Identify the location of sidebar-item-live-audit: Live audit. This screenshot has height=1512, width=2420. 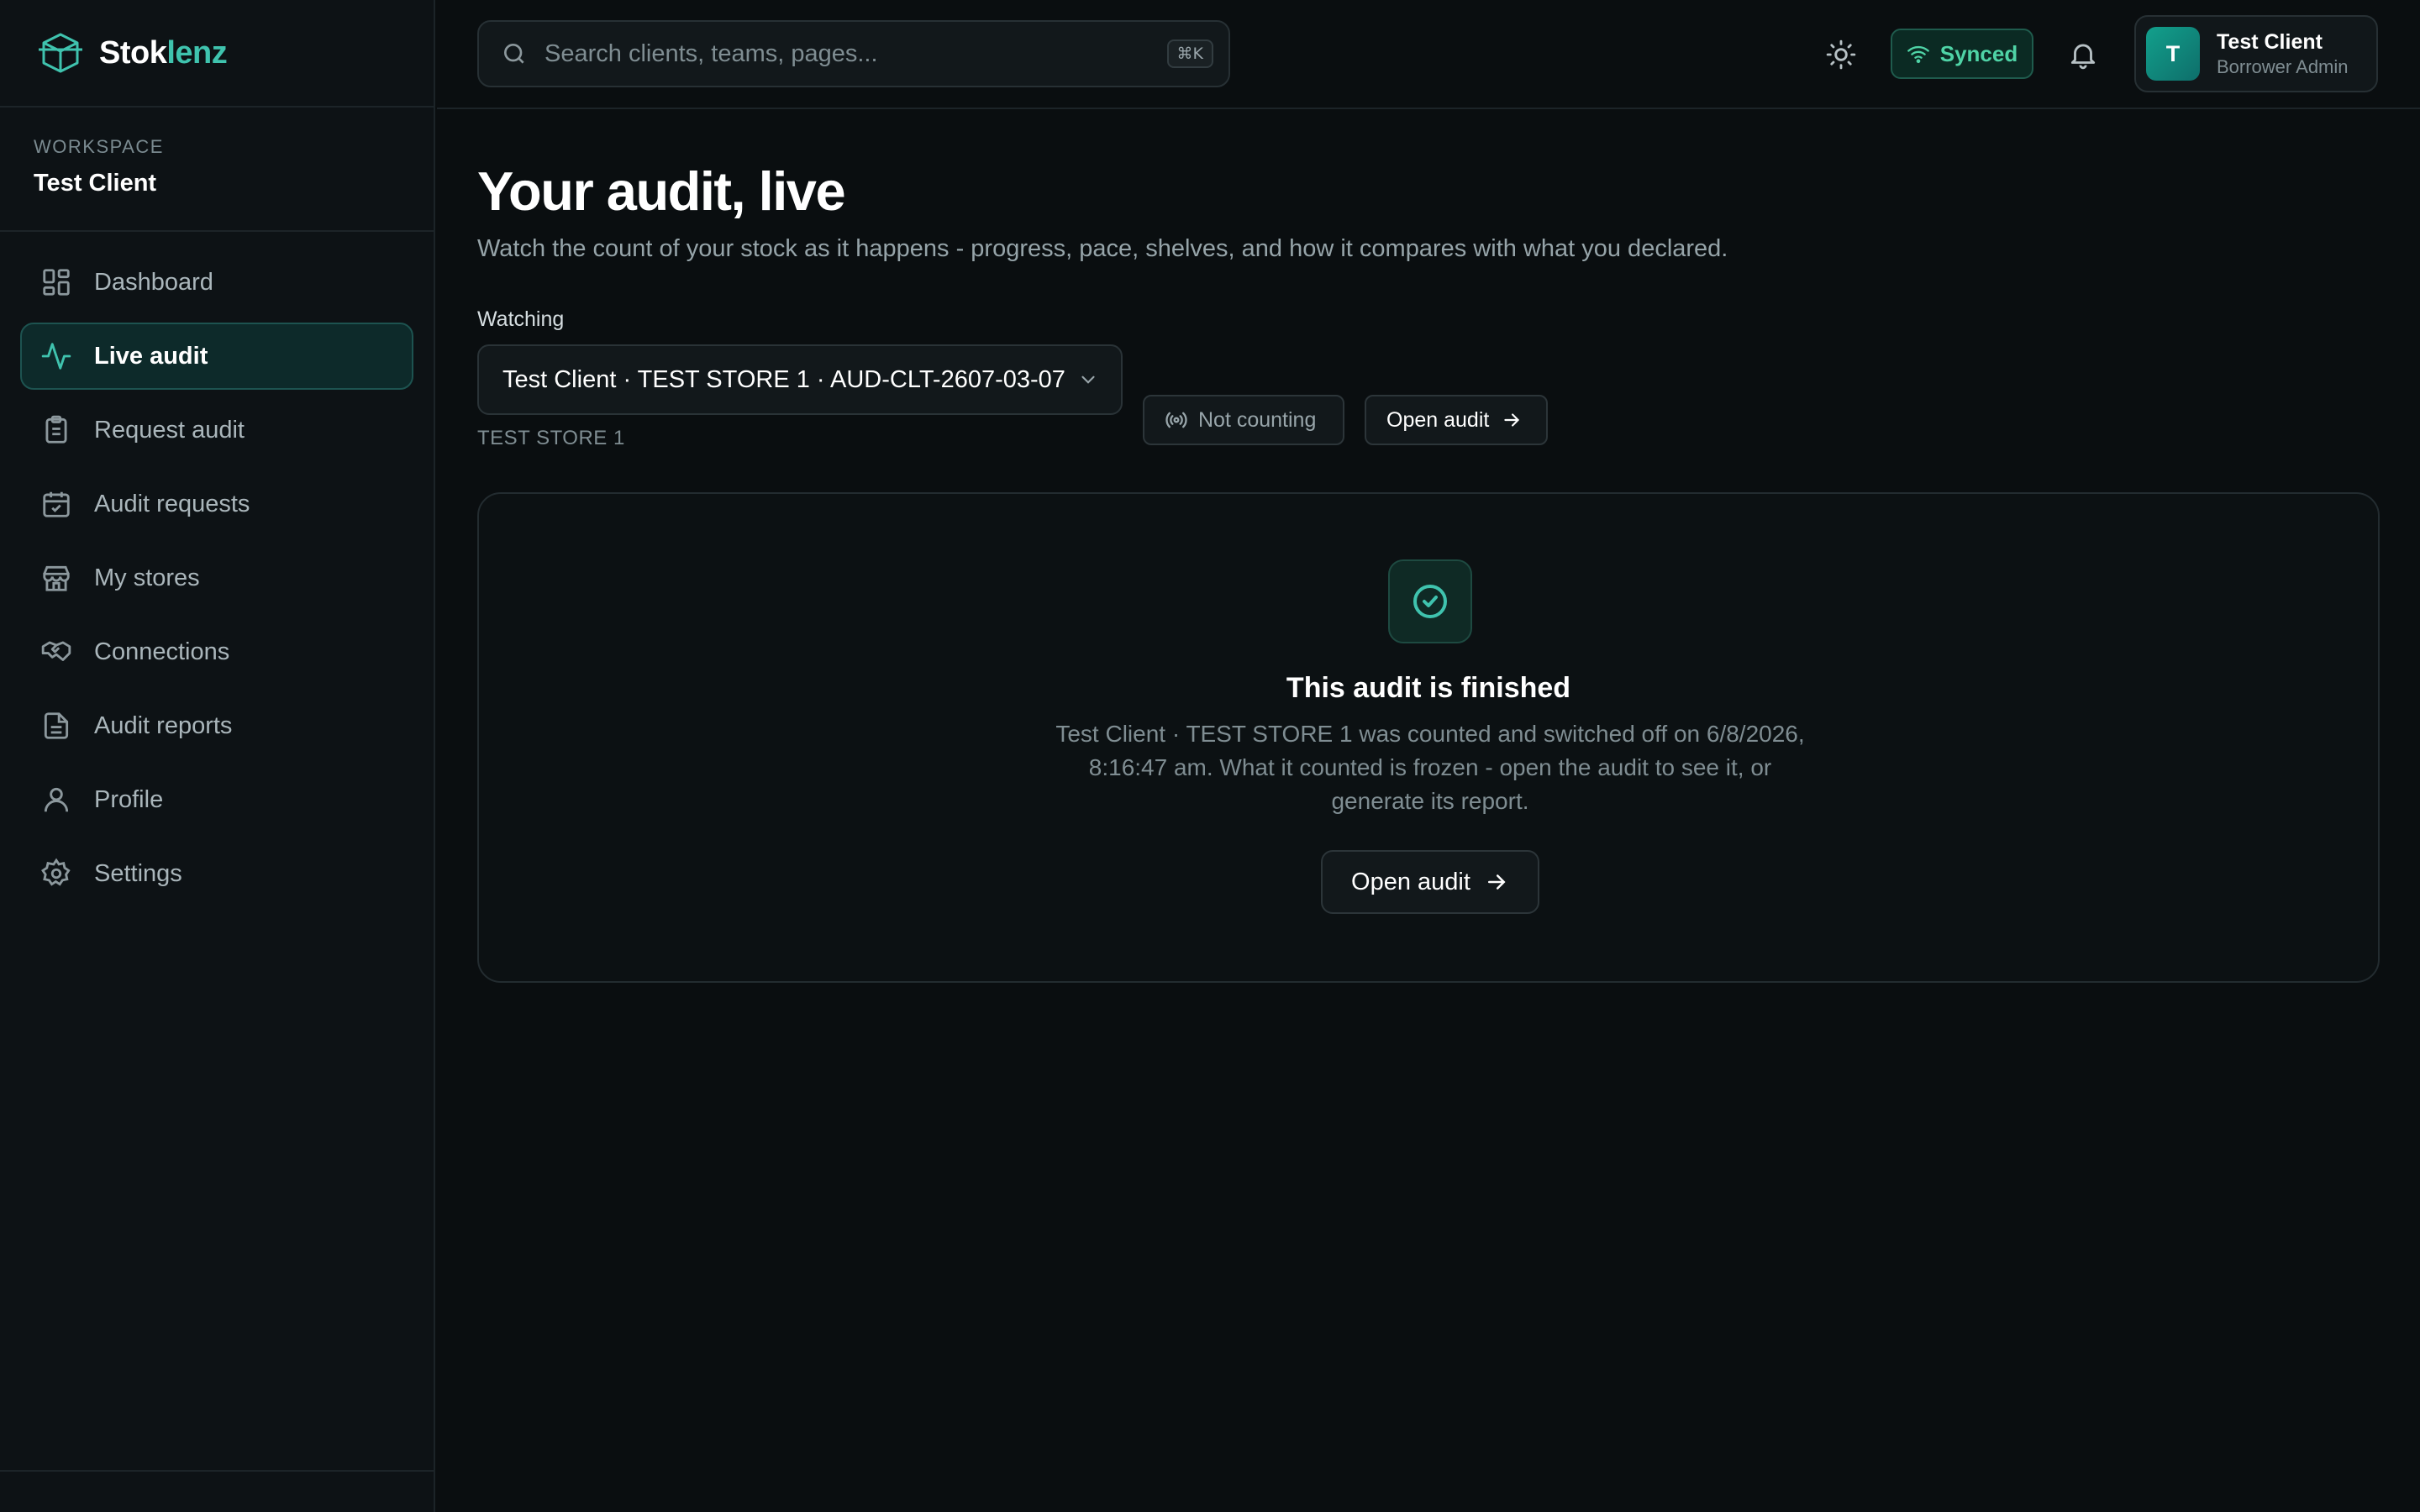
(217, 356).